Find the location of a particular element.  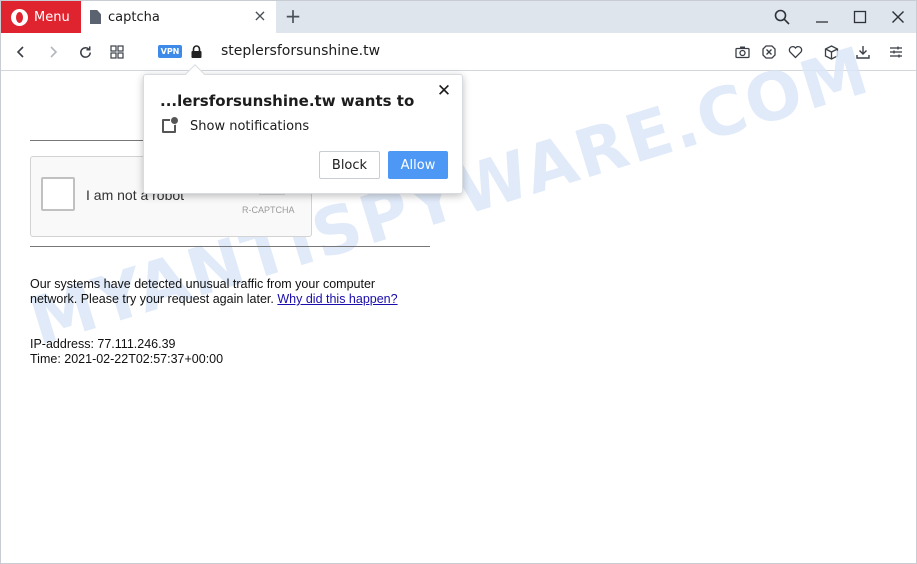

close-window-button is located at coordinates (898, 17).